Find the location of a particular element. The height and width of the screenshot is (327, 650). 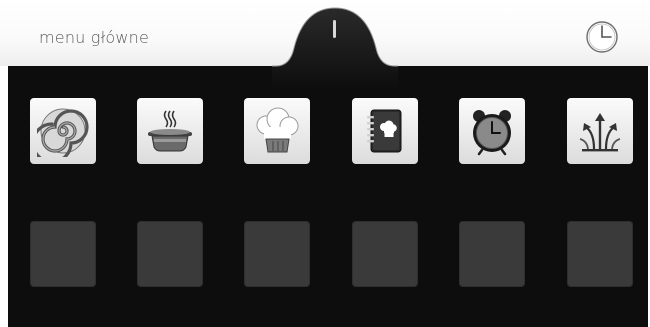

spiral-program-icon is located at coordinates (63, 132).